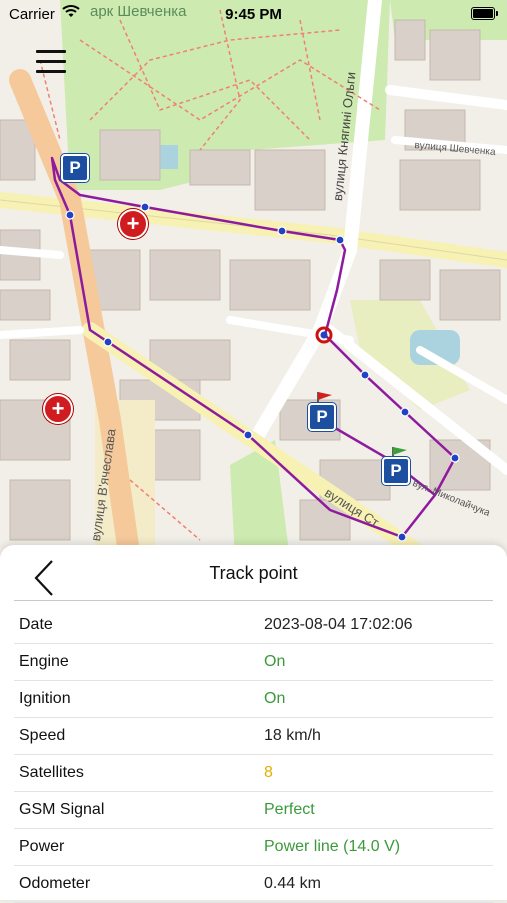 The image size is (507, 903). What do you see at coordinates (42, 735) in the screenshot?
I see `row-label: Speed` at bounding box center [42, 735].